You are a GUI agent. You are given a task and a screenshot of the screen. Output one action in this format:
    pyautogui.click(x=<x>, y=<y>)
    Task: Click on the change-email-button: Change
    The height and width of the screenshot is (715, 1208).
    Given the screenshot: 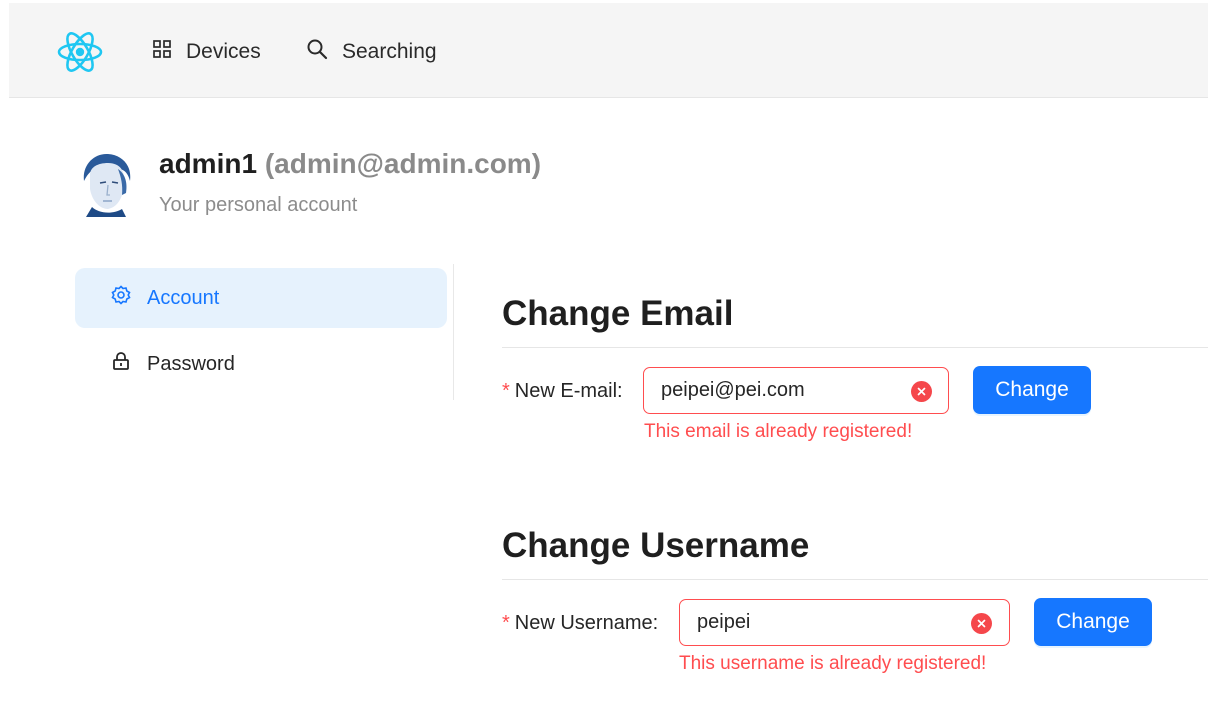 What is the action you would take?
    pyautogui.click(x=1032, y=390)
    